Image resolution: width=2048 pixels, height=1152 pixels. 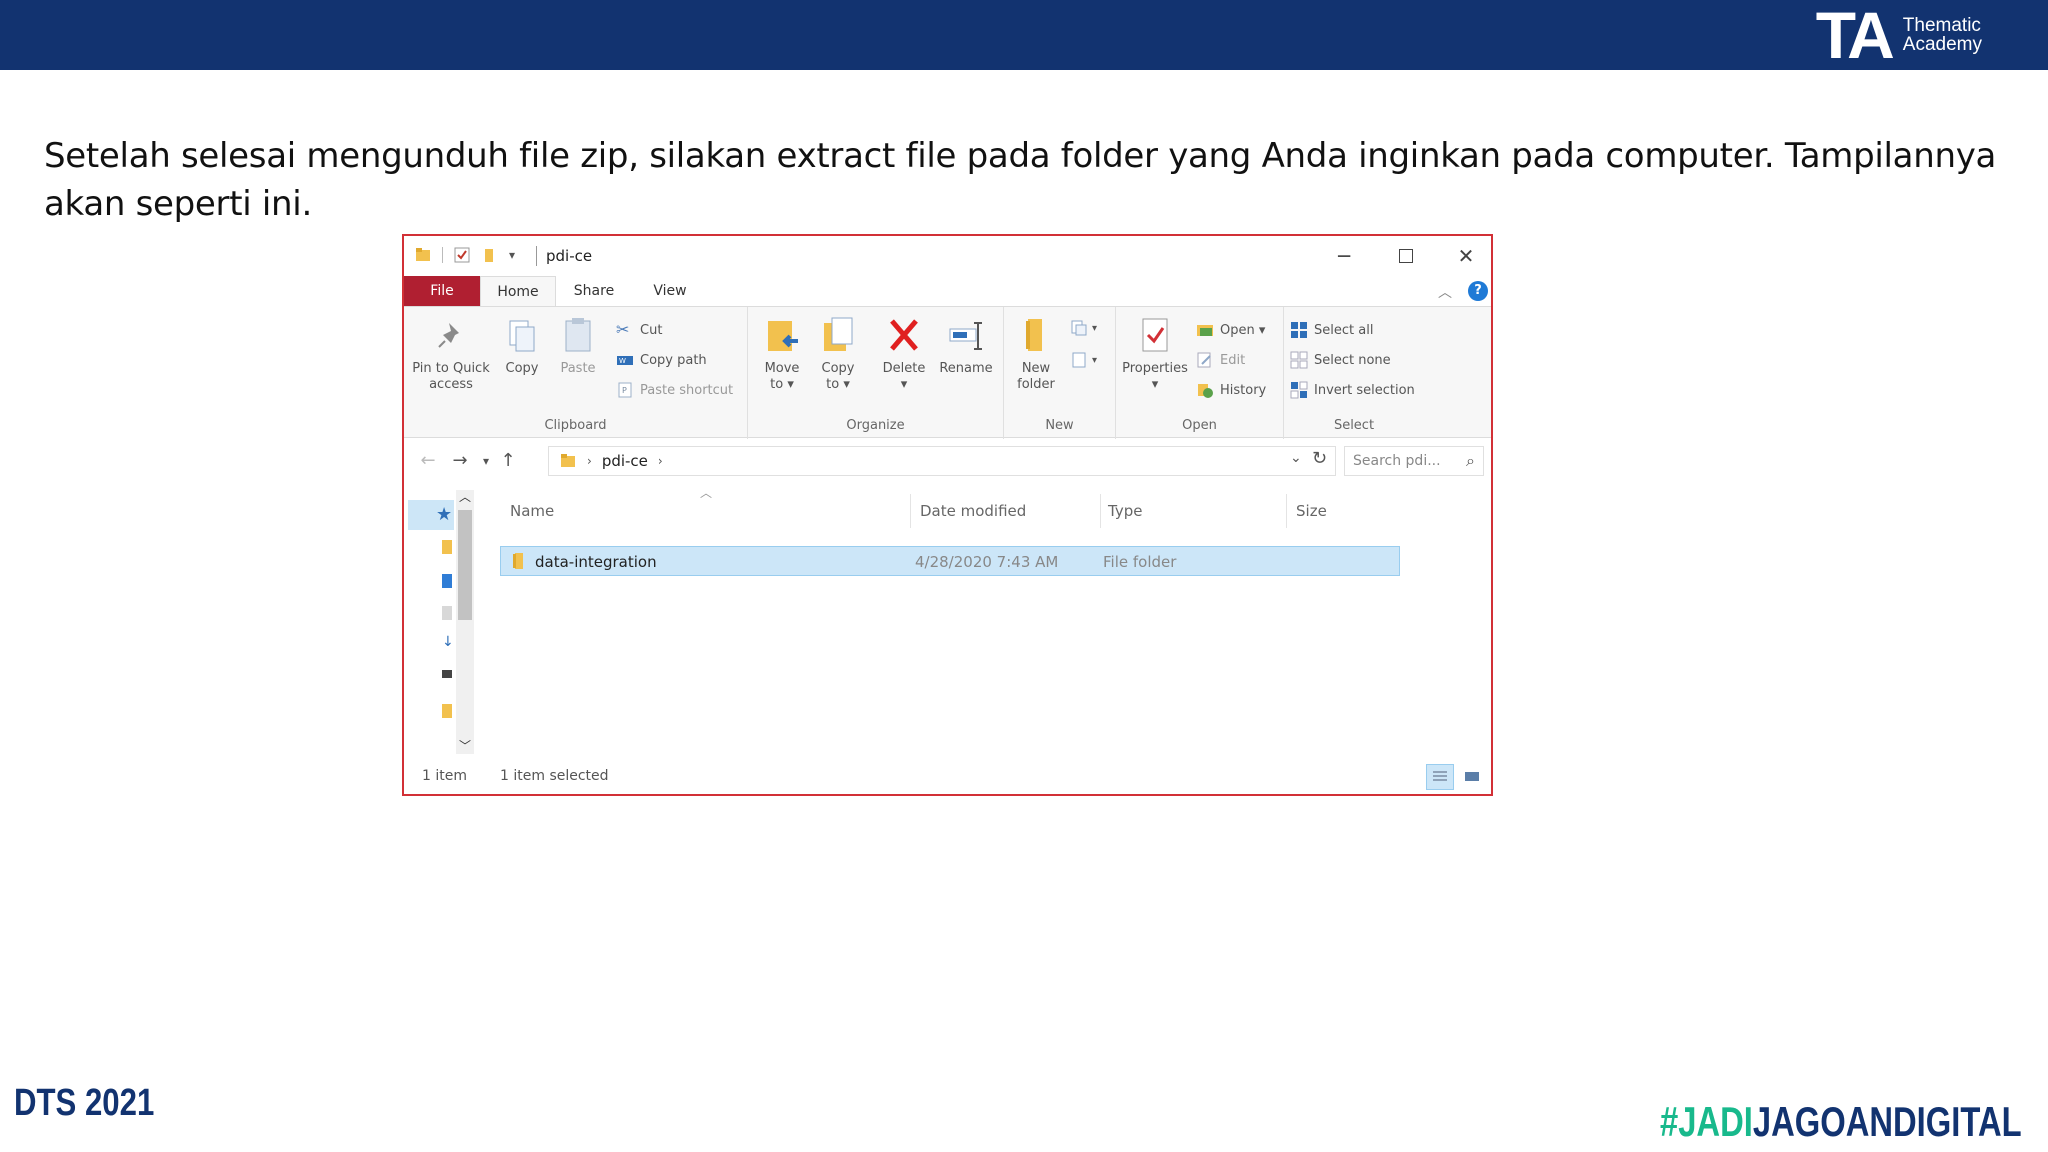 What do you see at coordinates (838, 354) in the screenshot?
I see `copy-to-button: Copy to ▾` at bounding box center [838, 354].